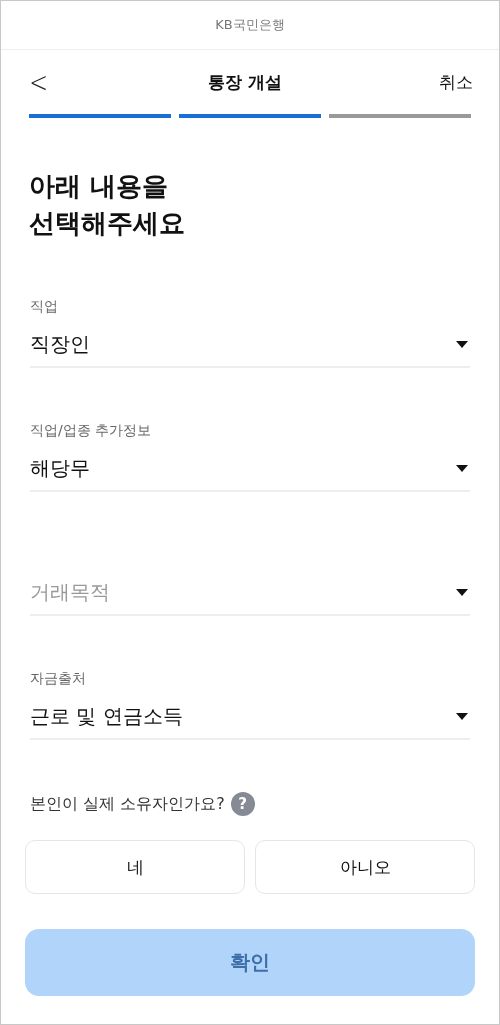  Describe the element at coordinates (107, 223) in the screenshot. I see `heading-line: 선택해주세요` at that location.